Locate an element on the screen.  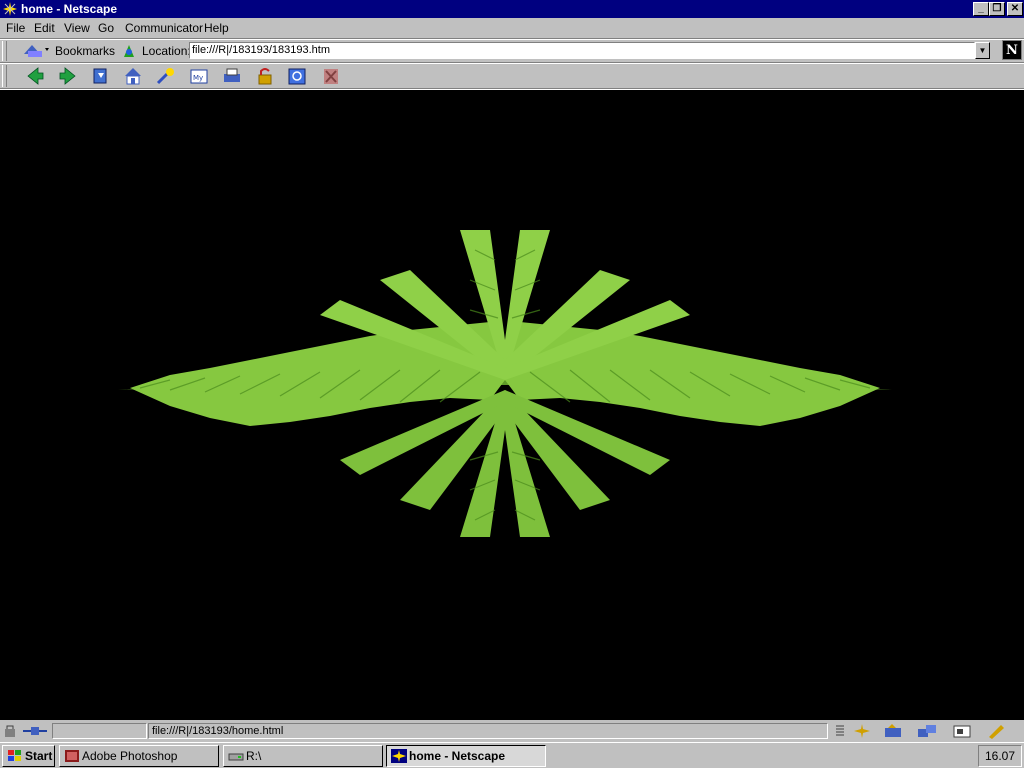
location-dropdown-button: ▼ is located at coordinates (982, 50).